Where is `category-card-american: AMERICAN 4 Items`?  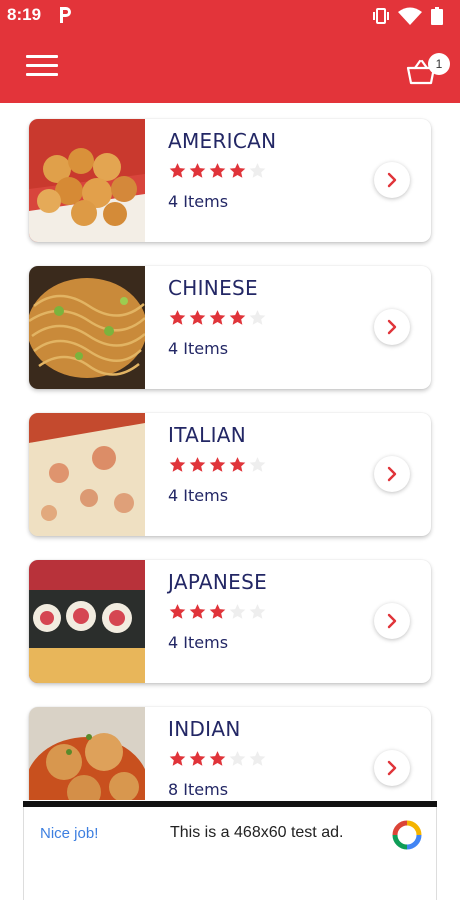 category-card-american: AMERICAN 4 Items is located at coordinates (230, 180).